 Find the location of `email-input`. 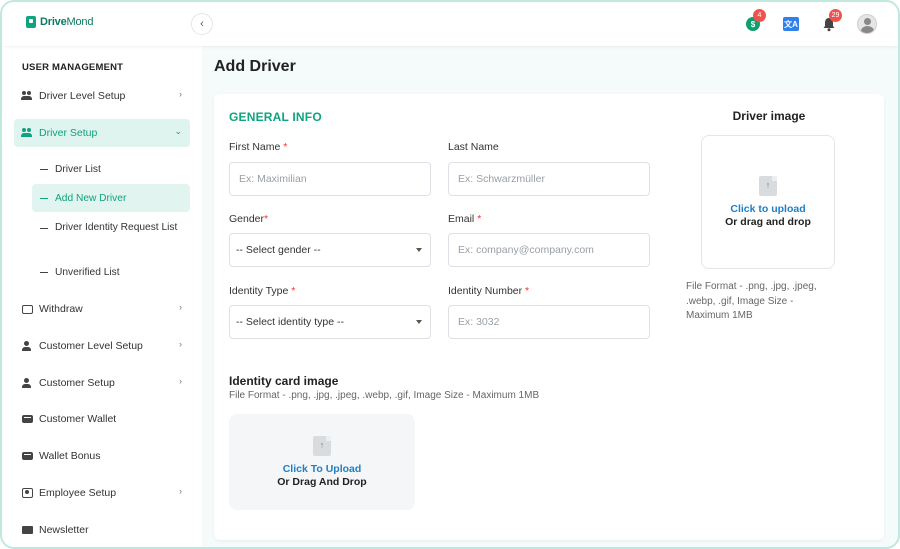

email-input is located at coordinates (549, 250).